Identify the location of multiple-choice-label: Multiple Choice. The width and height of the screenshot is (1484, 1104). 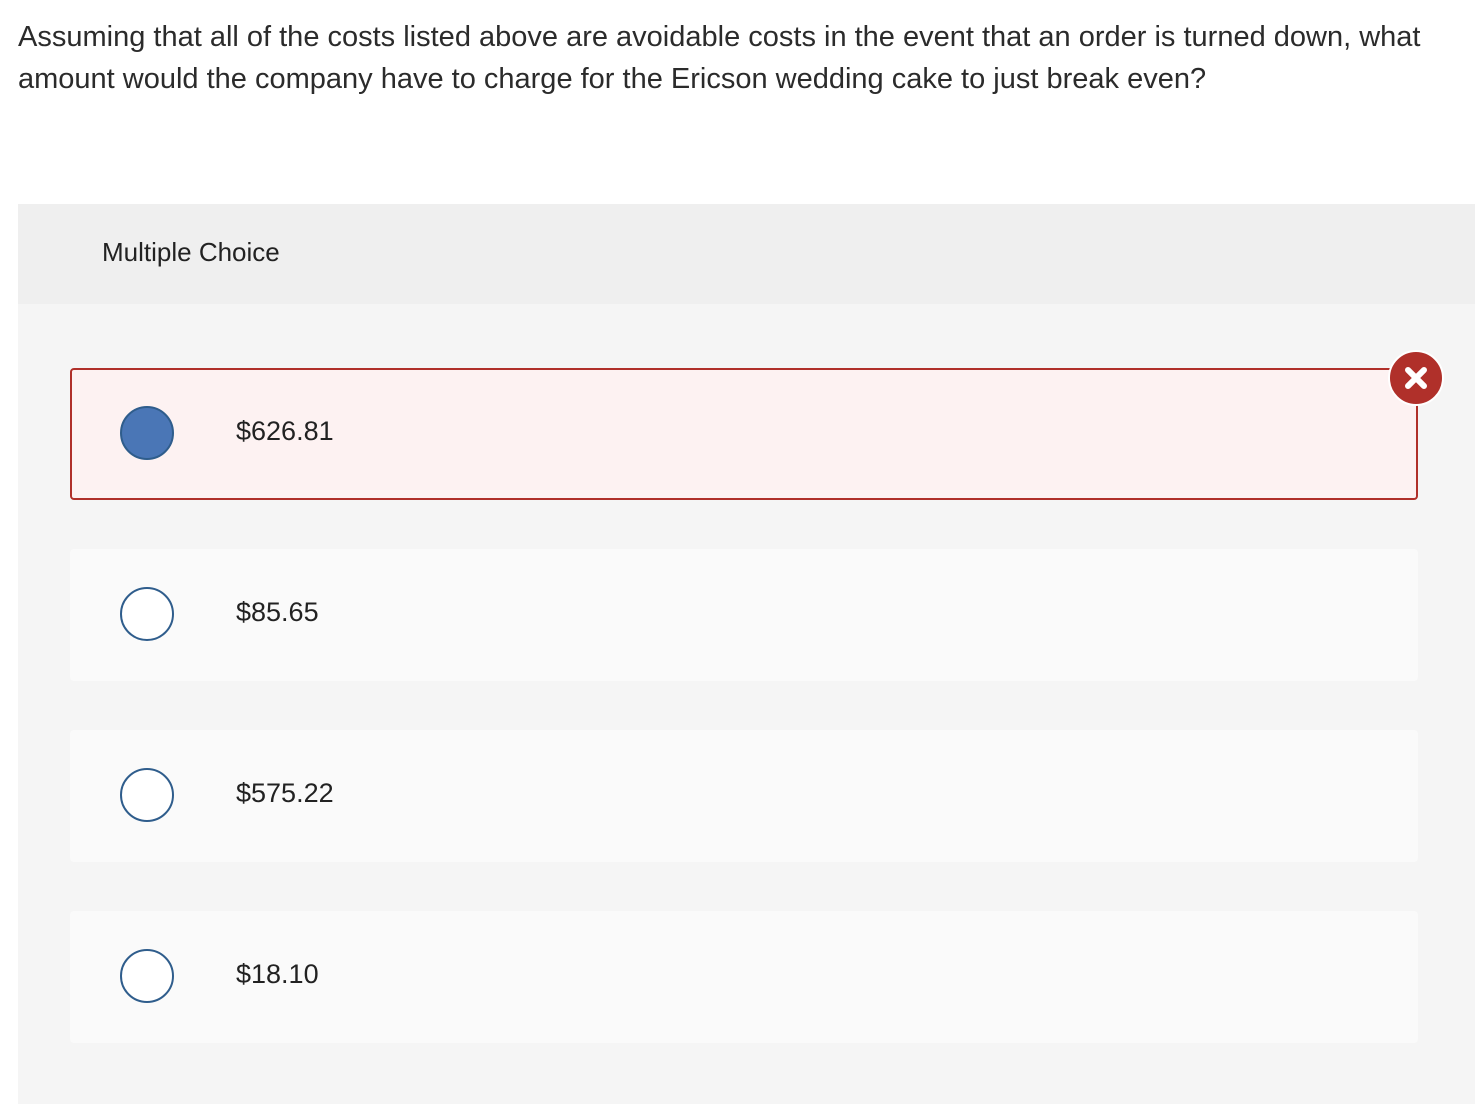
(191, 252).